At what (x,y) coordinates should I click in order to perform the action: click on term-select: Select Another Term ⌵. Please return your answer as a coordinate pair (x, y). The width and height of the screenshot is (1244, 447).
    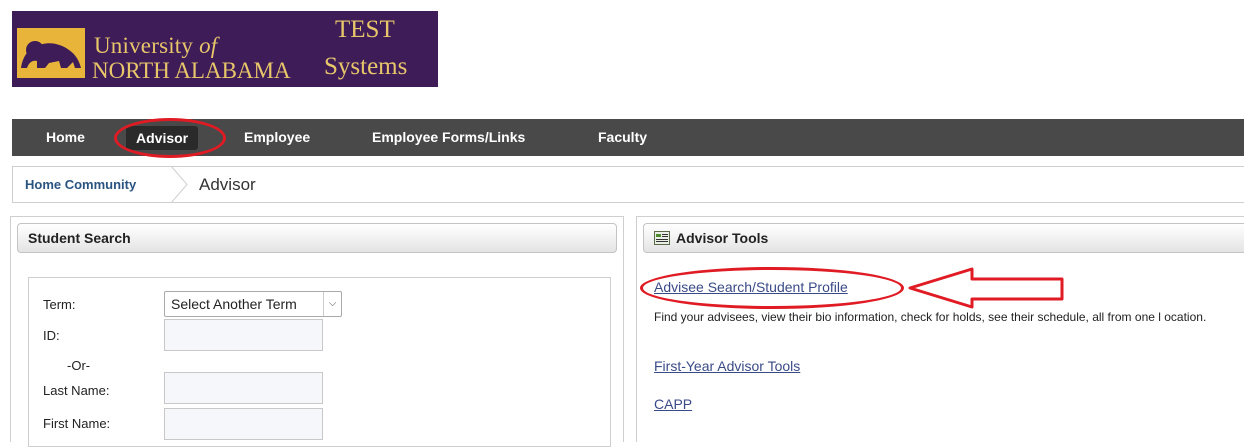
    Looking at the image, I should click on (253, 304).